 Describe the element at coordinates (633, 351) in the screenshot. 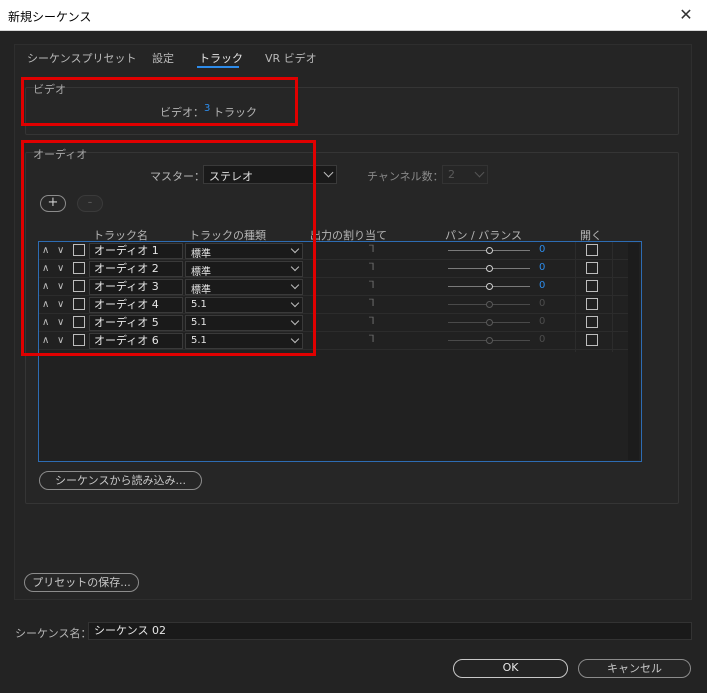

I see `table-scrollbar` at that location.